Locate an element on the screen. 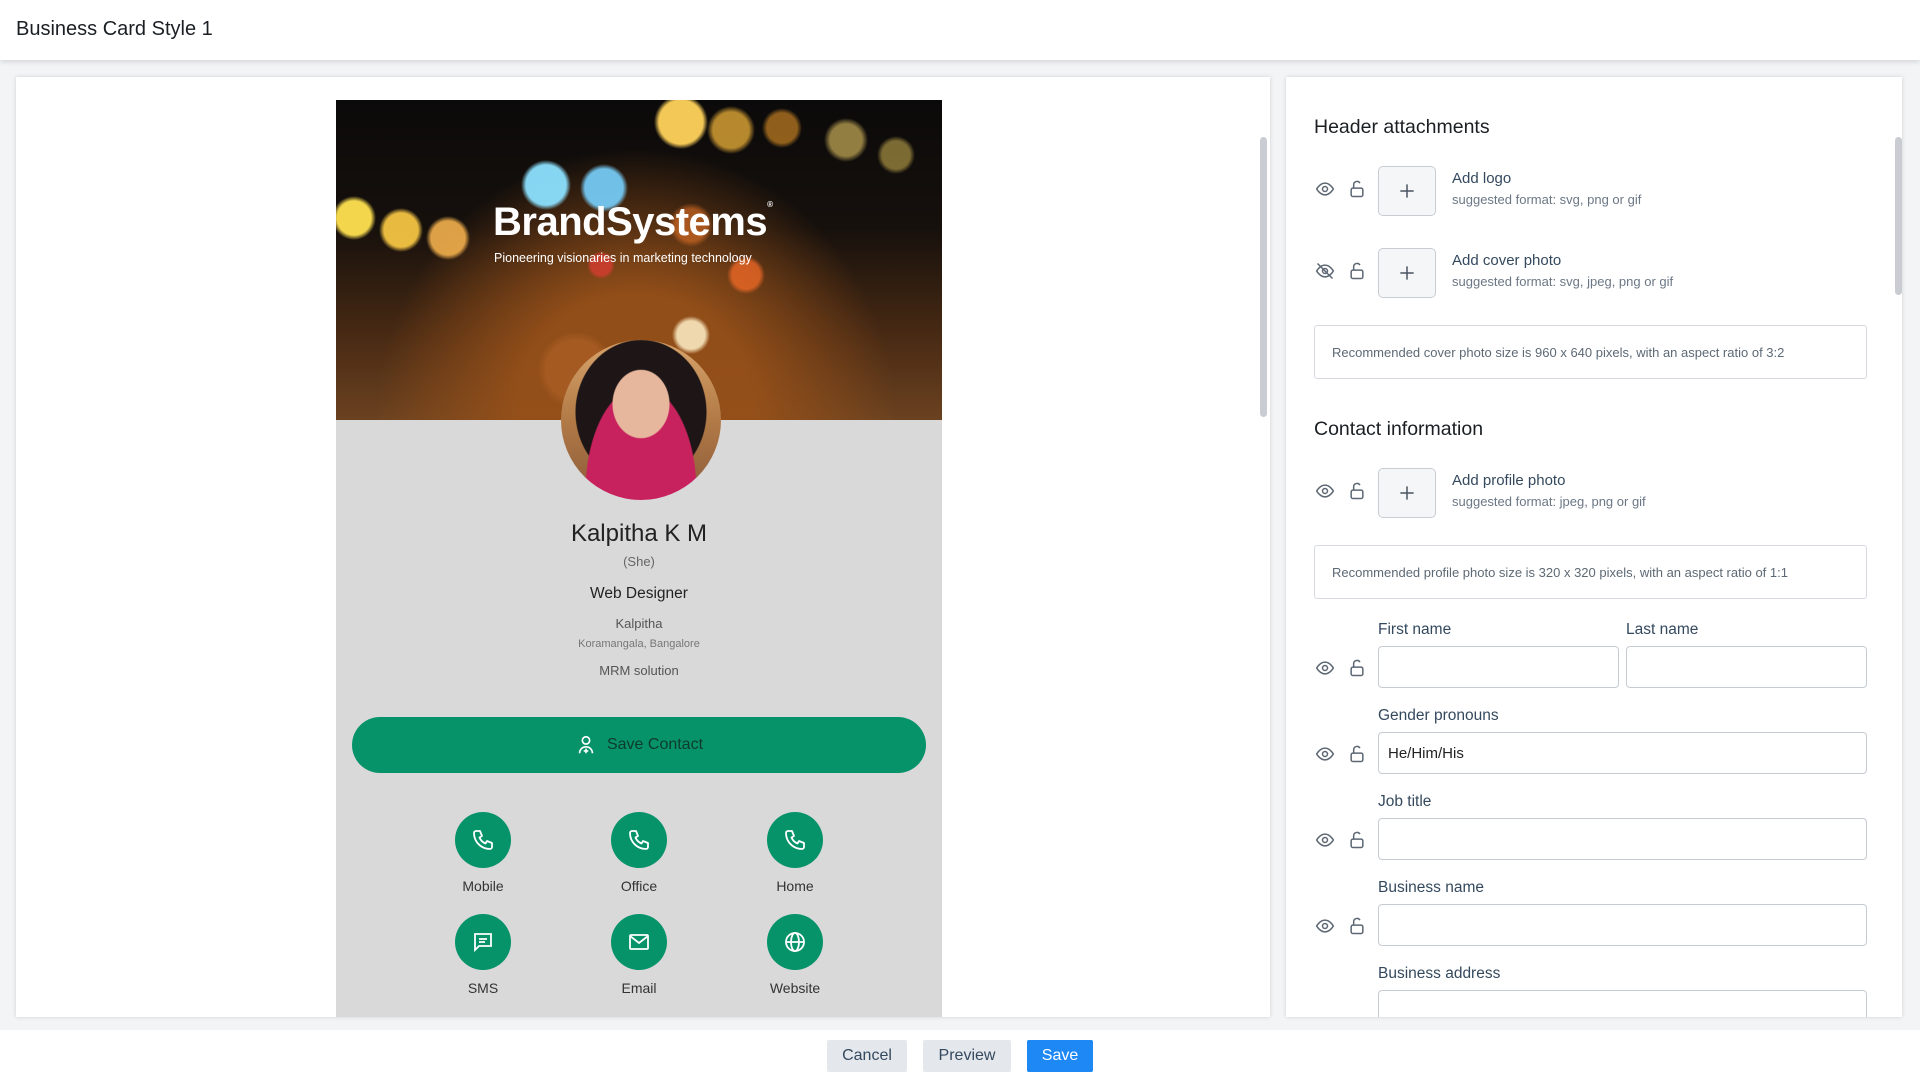  visibility-toggle-job-title is located at coordinates (1325, 840).